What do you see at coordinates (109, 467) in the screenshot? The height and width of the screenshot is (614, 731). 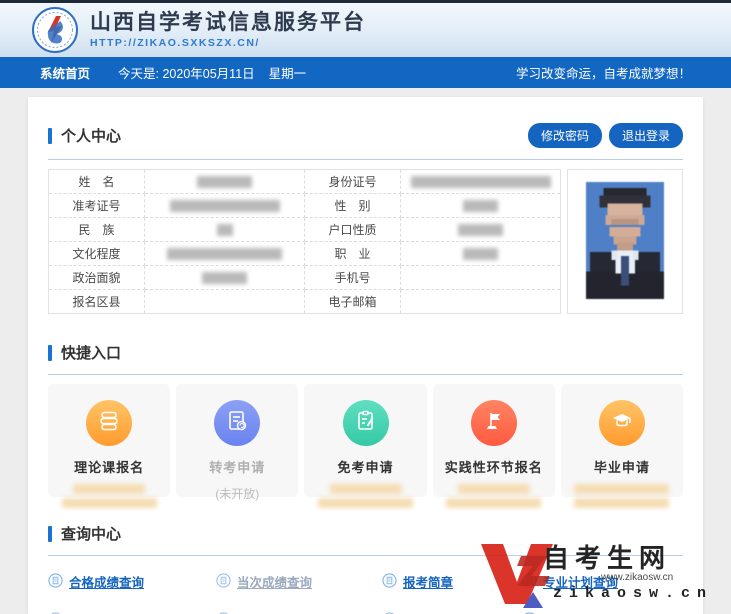 I see `card-label: 理论课报名` at bounding box center [109, 467].